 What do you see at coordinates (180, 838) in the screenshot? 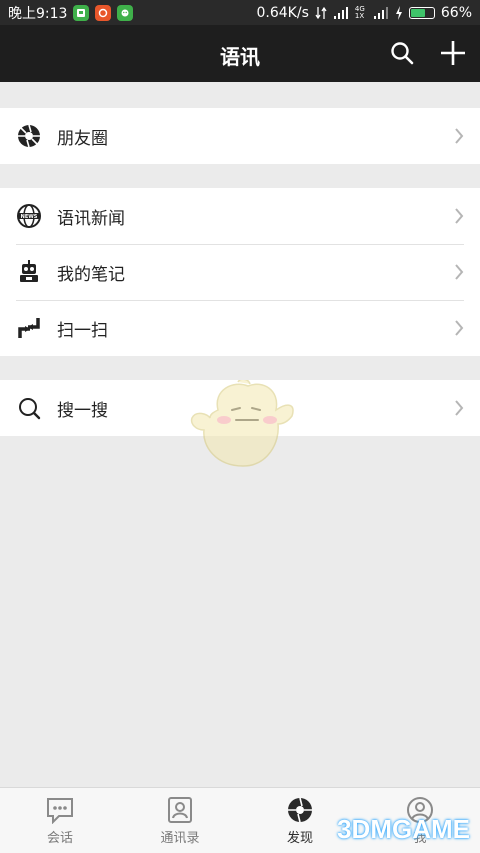
I see `tab-label: 通讯录` at bounding box center [180, 838].